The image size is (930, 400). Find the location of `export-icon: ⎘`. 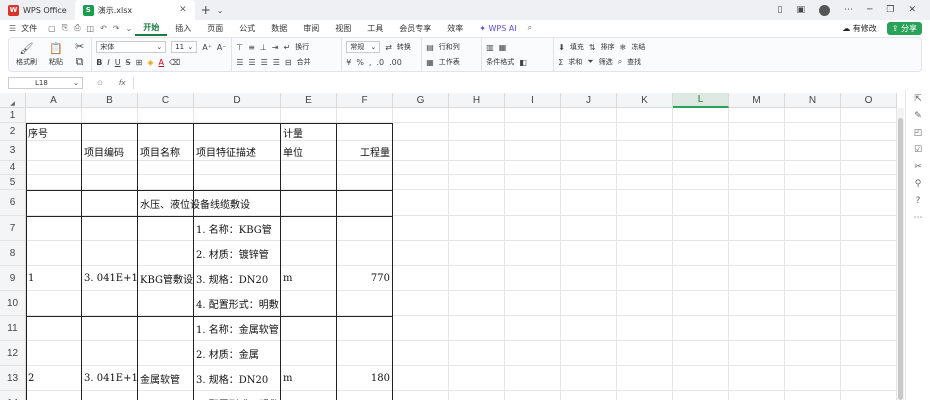

export-icon: ⎘ is located at coordinates (65, 28).